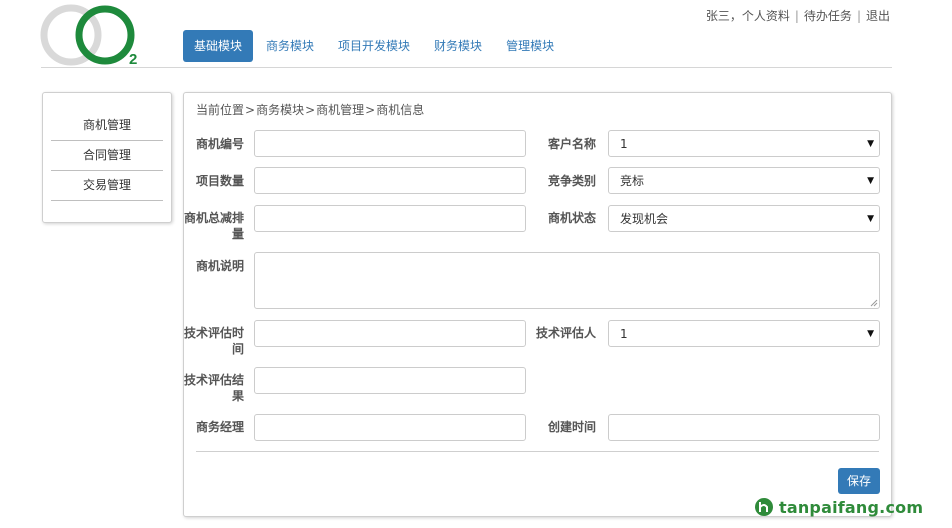 The image size is (952, 528). I want to click on sidebar-item-contract-mgmt: 合同管理, so click(107, 156).